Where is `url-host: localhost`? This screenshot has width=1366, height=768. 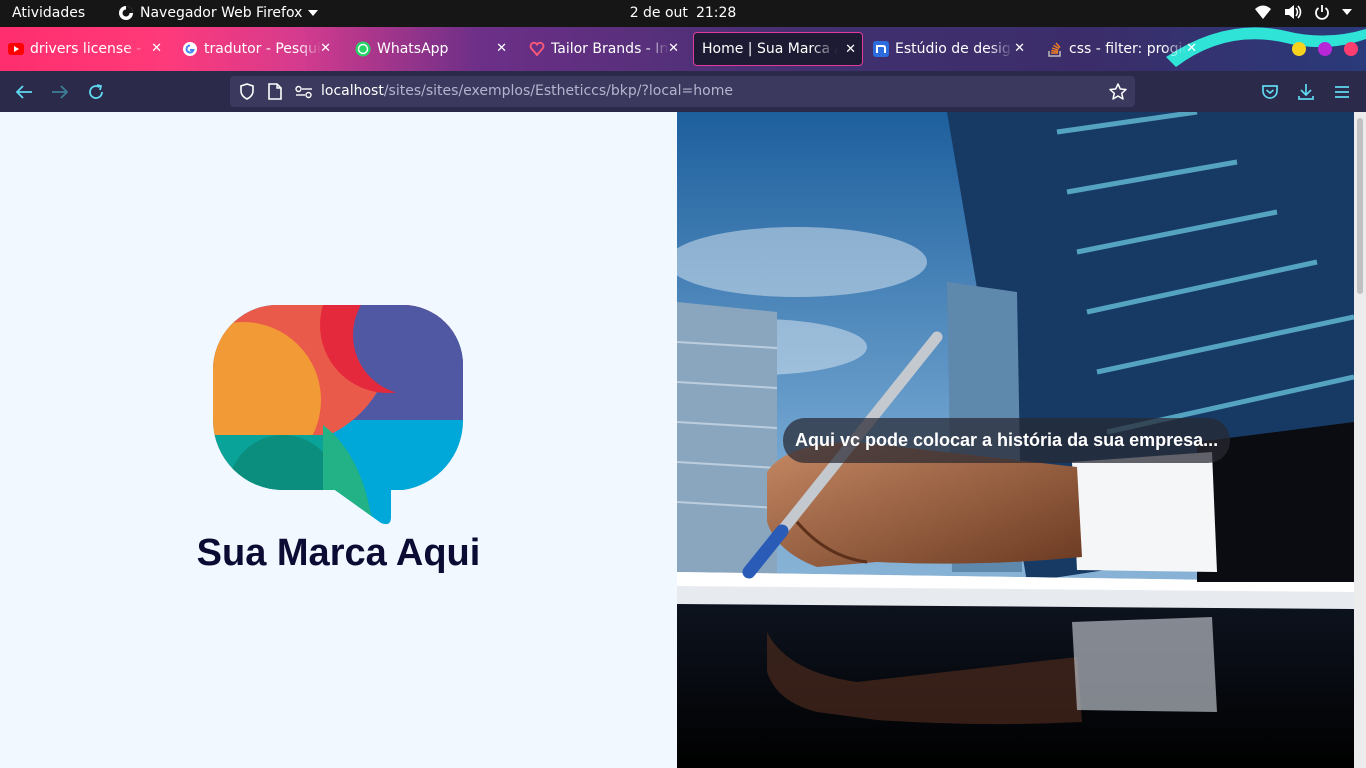 url-host: localhost is located at coordinates (352, 91).